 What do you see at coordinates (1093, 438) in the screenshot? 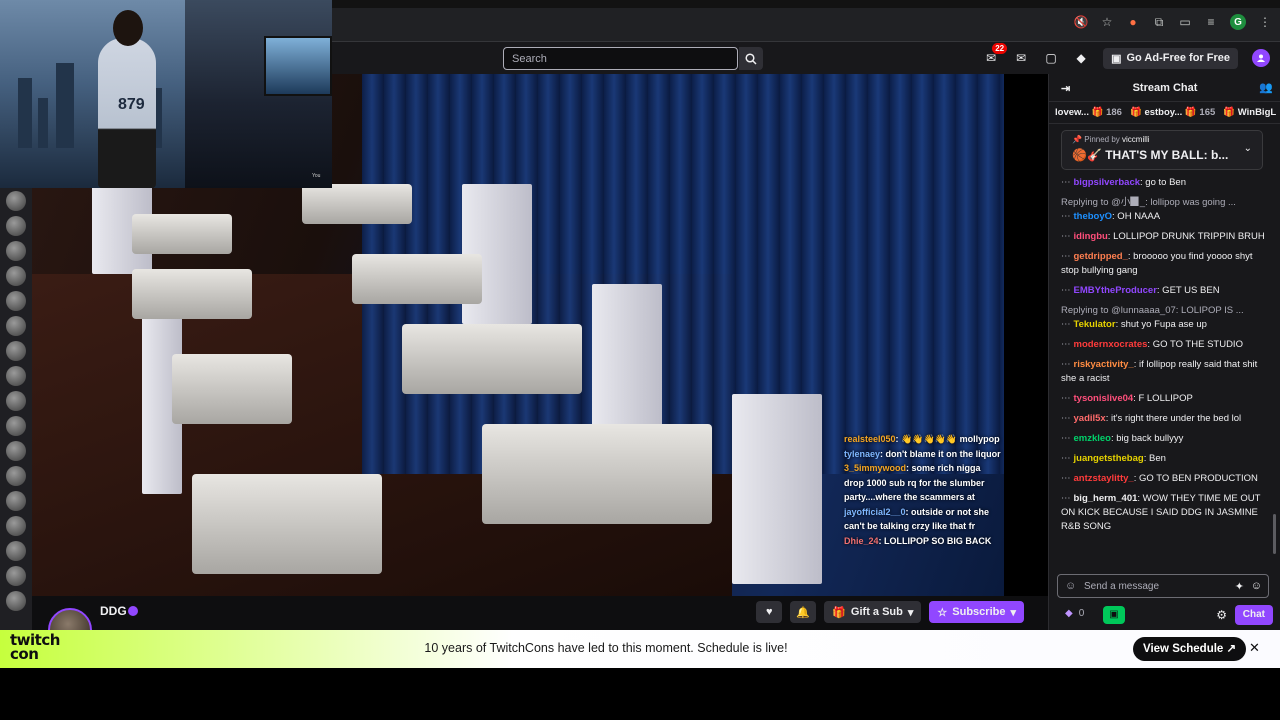
I see `chat-username: emzkleo` at bounding box center [1093, 438].